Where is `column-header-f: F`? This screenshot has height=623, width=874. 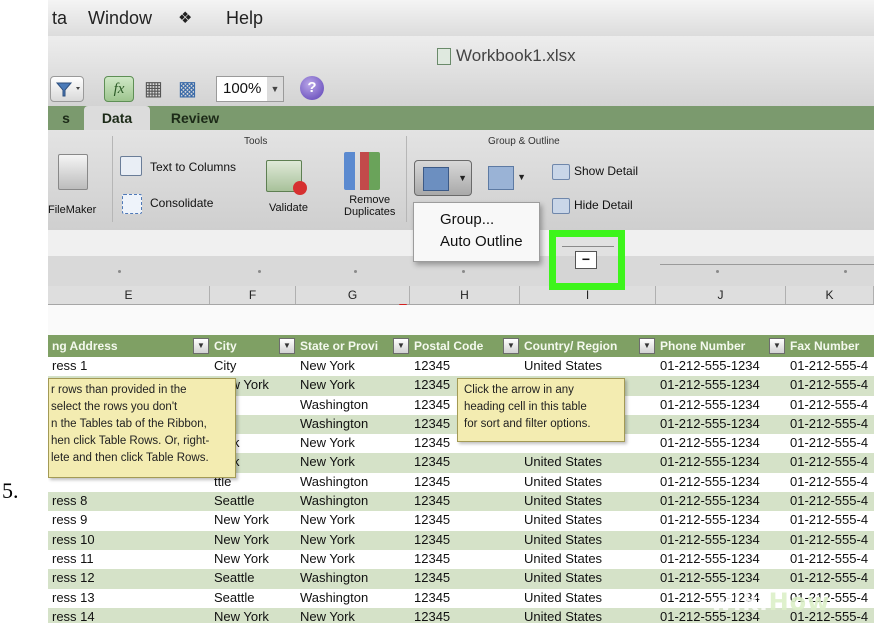 column-header-f: F is located at coordinates (253, 295).